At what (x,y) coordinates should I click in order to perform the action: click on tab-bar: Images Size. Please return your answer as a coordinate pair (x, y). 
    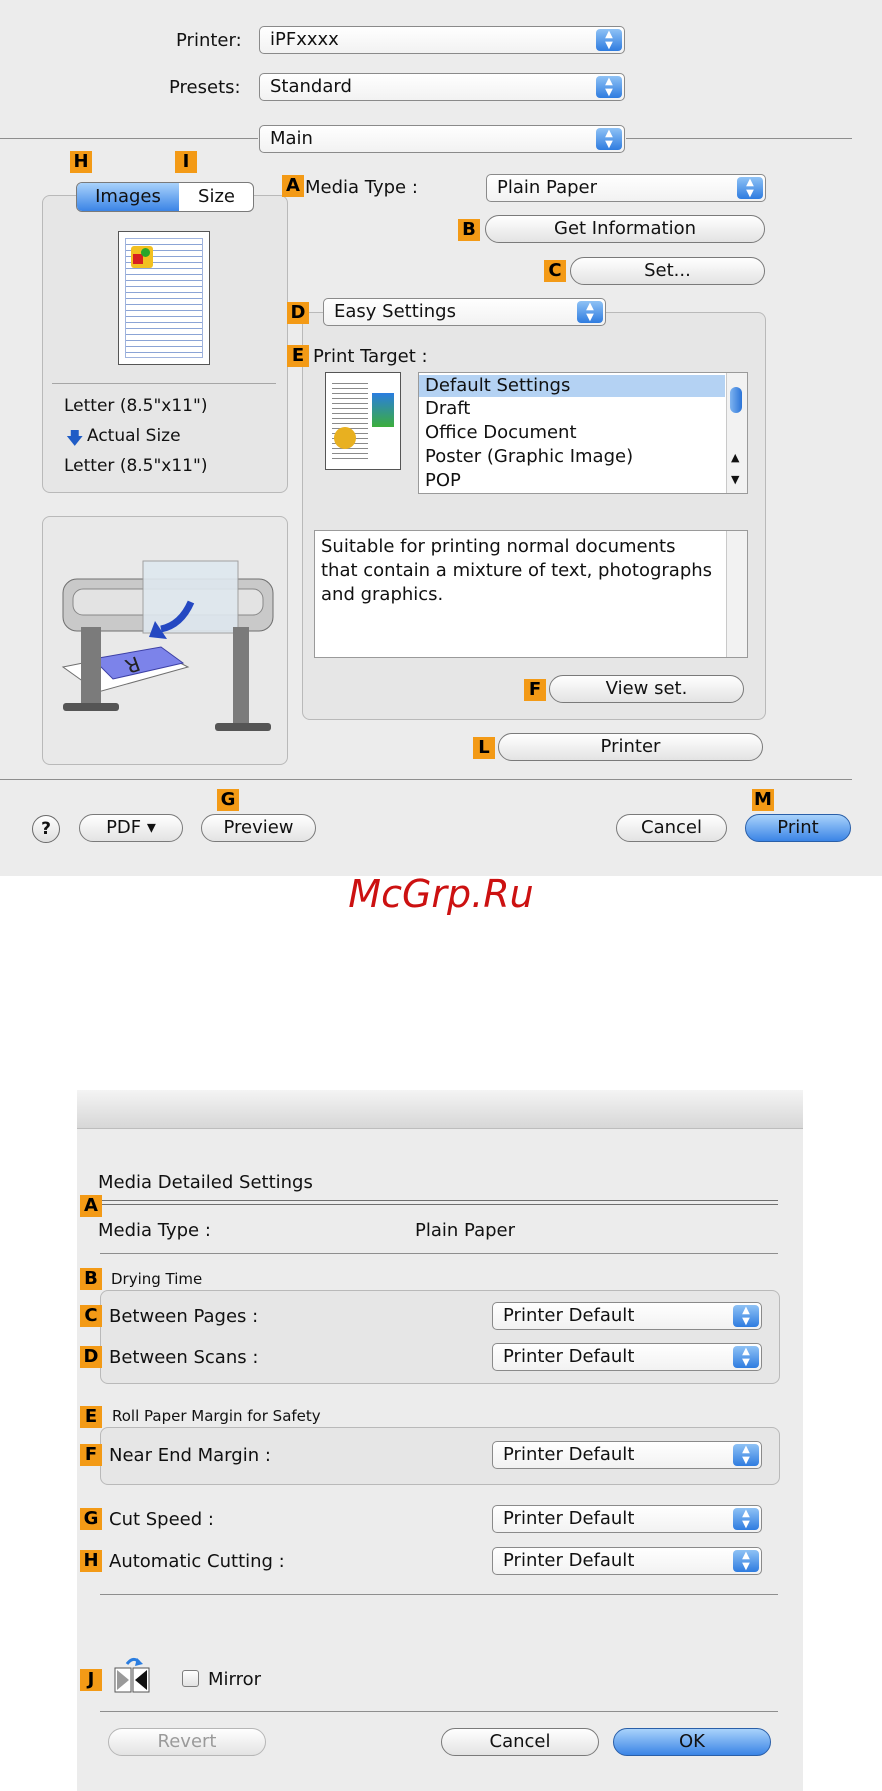
    Looking at the image, I should click on (165, 197).